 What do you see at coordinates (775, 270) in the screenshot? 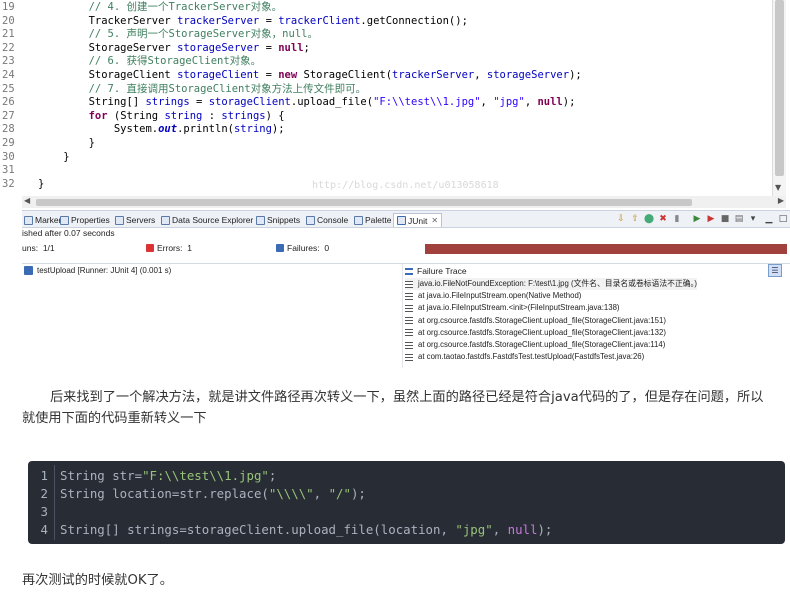
I see `filter-stack-trace-button: ☰` at bounding box center [775, 270].